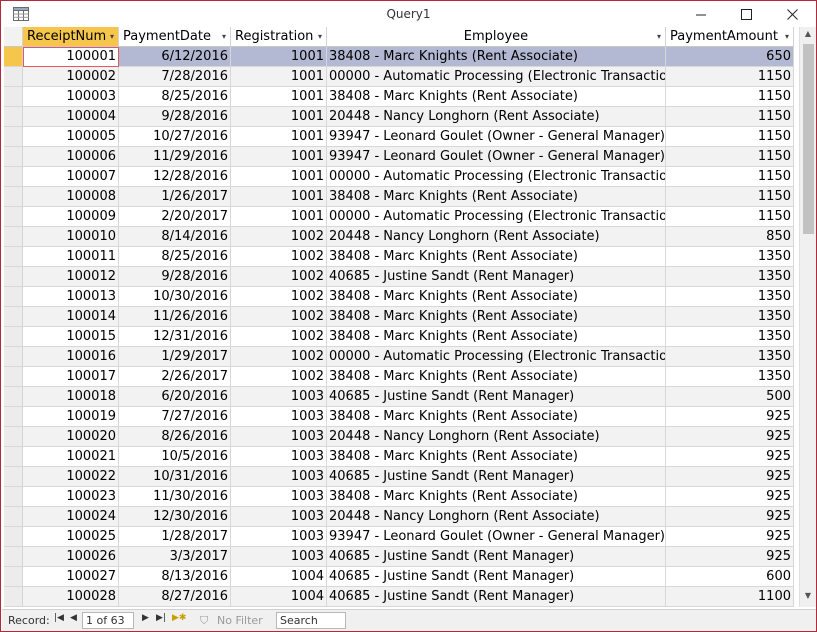 The image size is (817, 632). What do you see at coordinates (71, 177) in the screenshot?
I see `cell-receipt: 100007` at bounding box center [71, 177].